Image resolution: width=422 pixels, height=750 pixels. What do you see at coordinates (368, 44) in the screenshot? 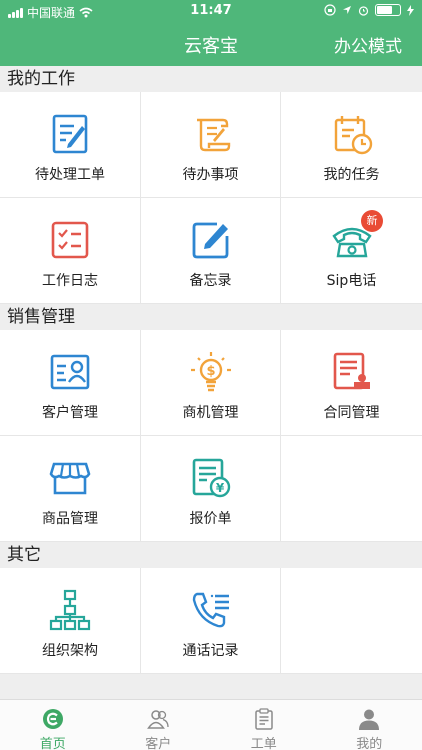
I see `office-mode-button: 办公模式` at bounding box center [368, 44].